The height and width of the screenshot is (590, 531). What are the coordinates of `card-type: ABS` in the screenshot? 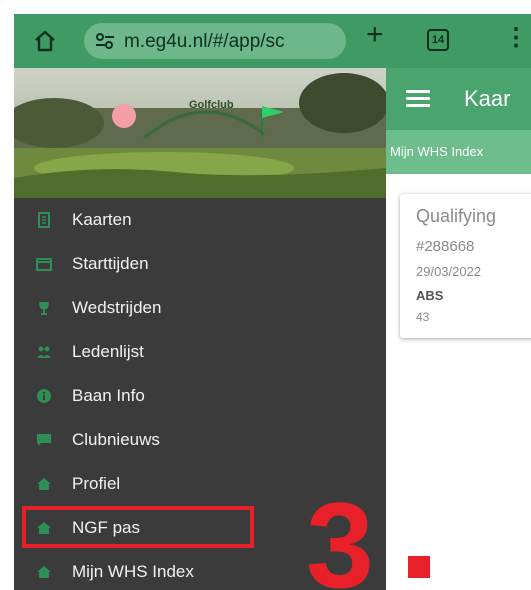 It's located at (430, 295).